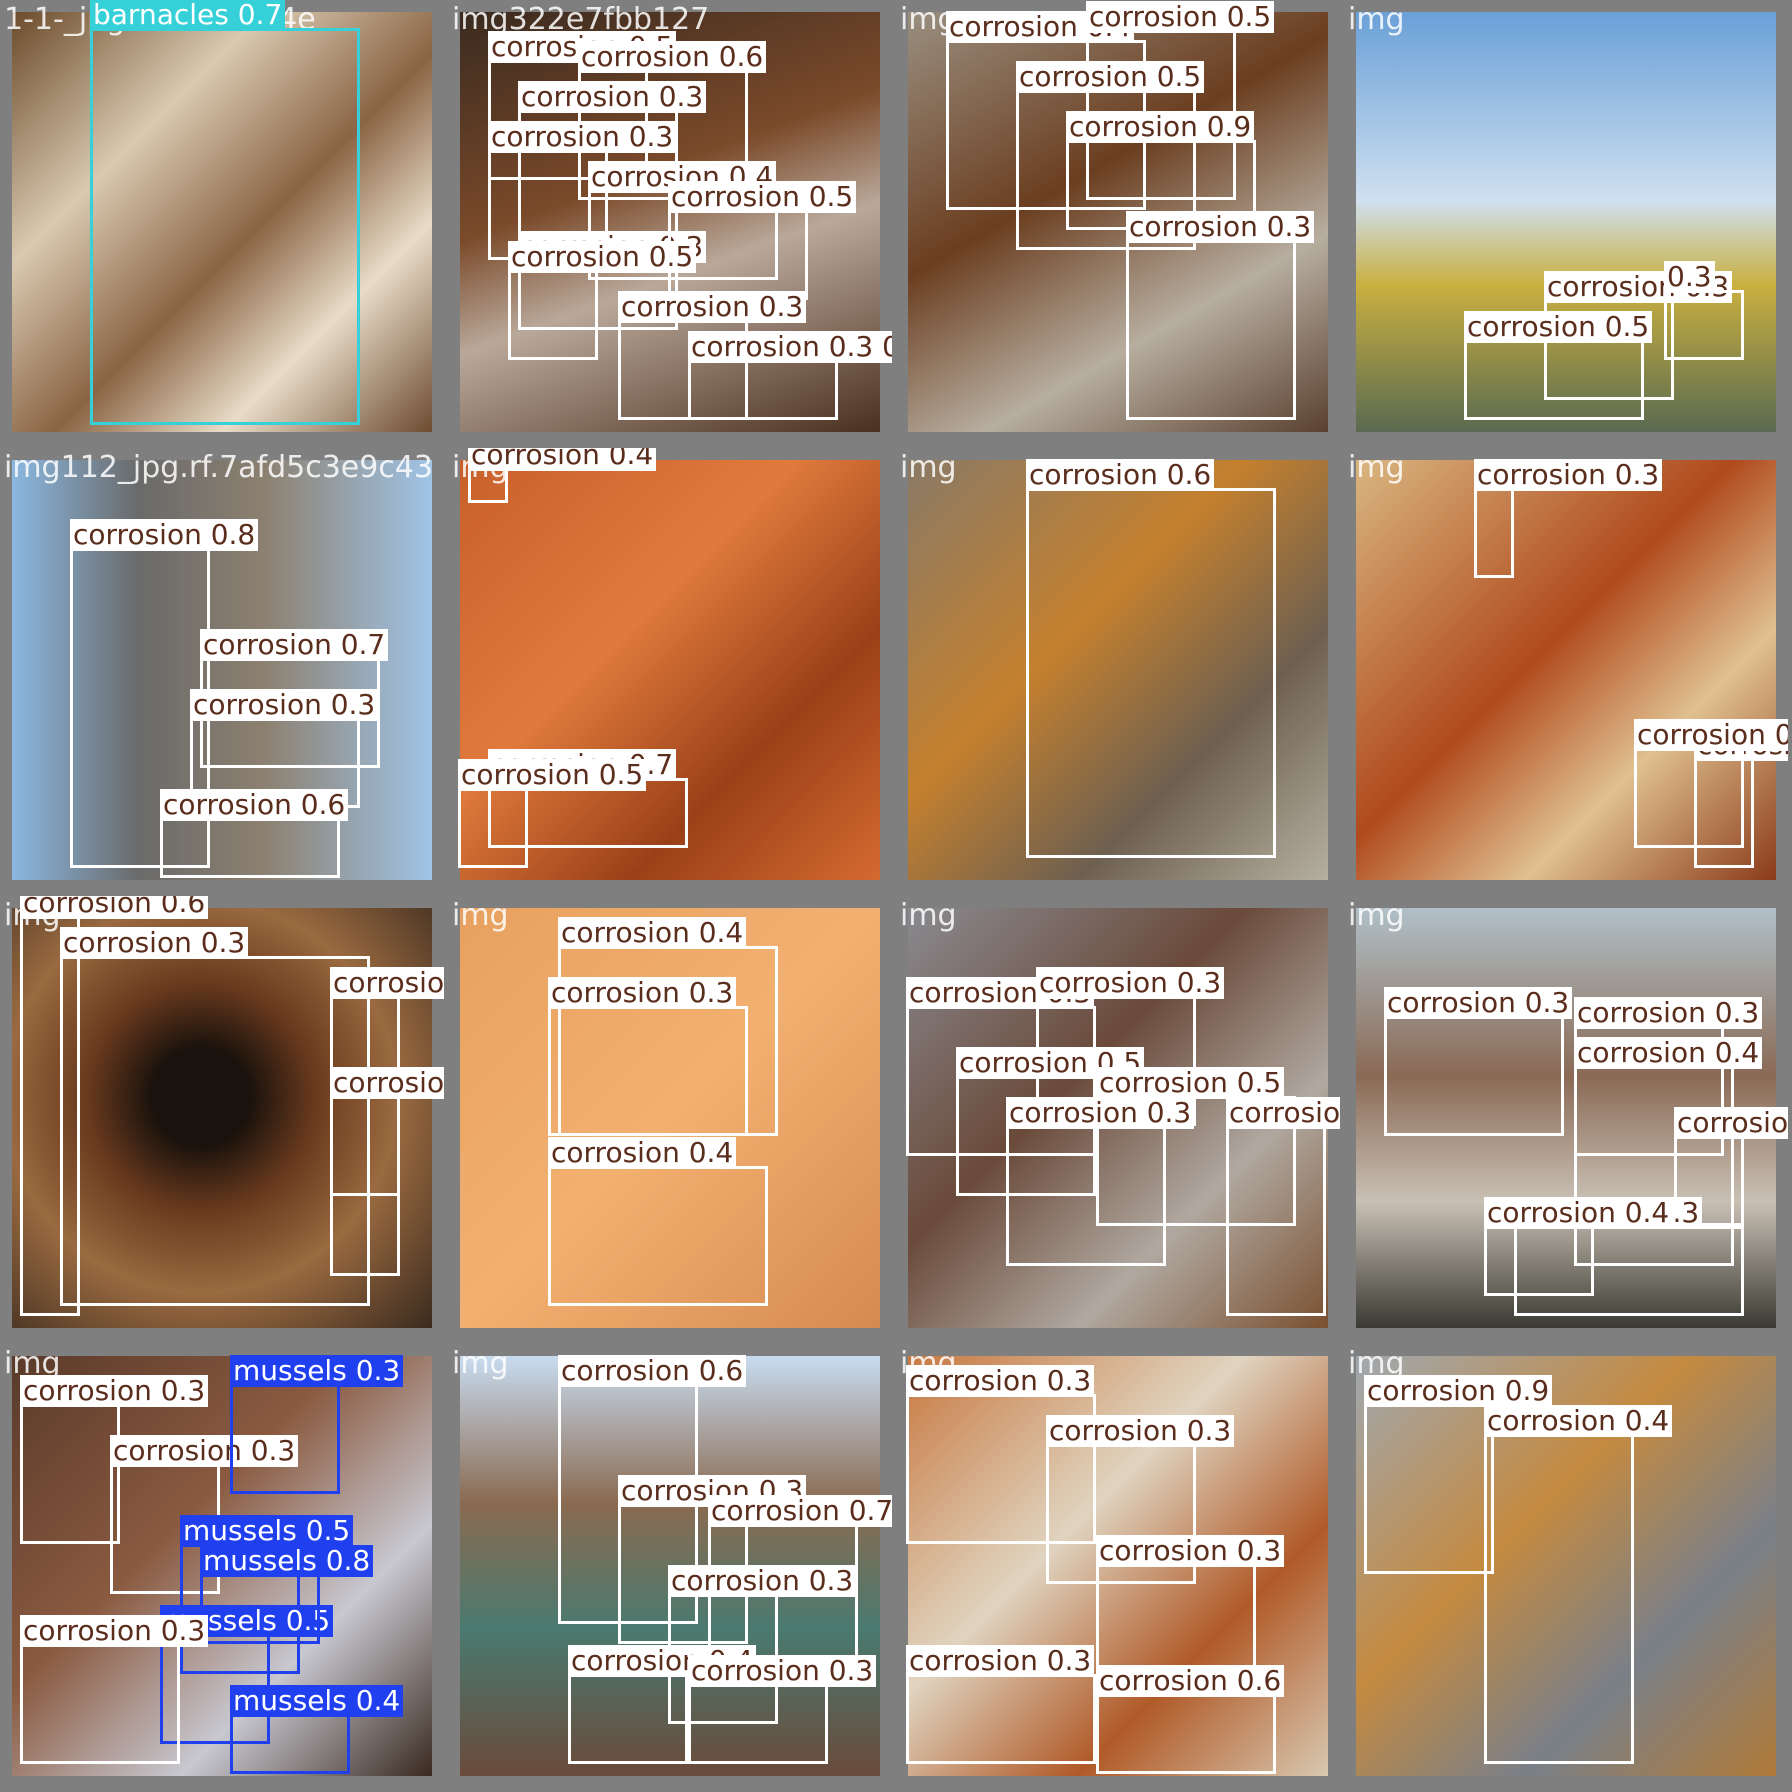  Describe the element at coordinates (188, 15) in the screenshot. I see `detection-label: barnacles 0.7` at that location.